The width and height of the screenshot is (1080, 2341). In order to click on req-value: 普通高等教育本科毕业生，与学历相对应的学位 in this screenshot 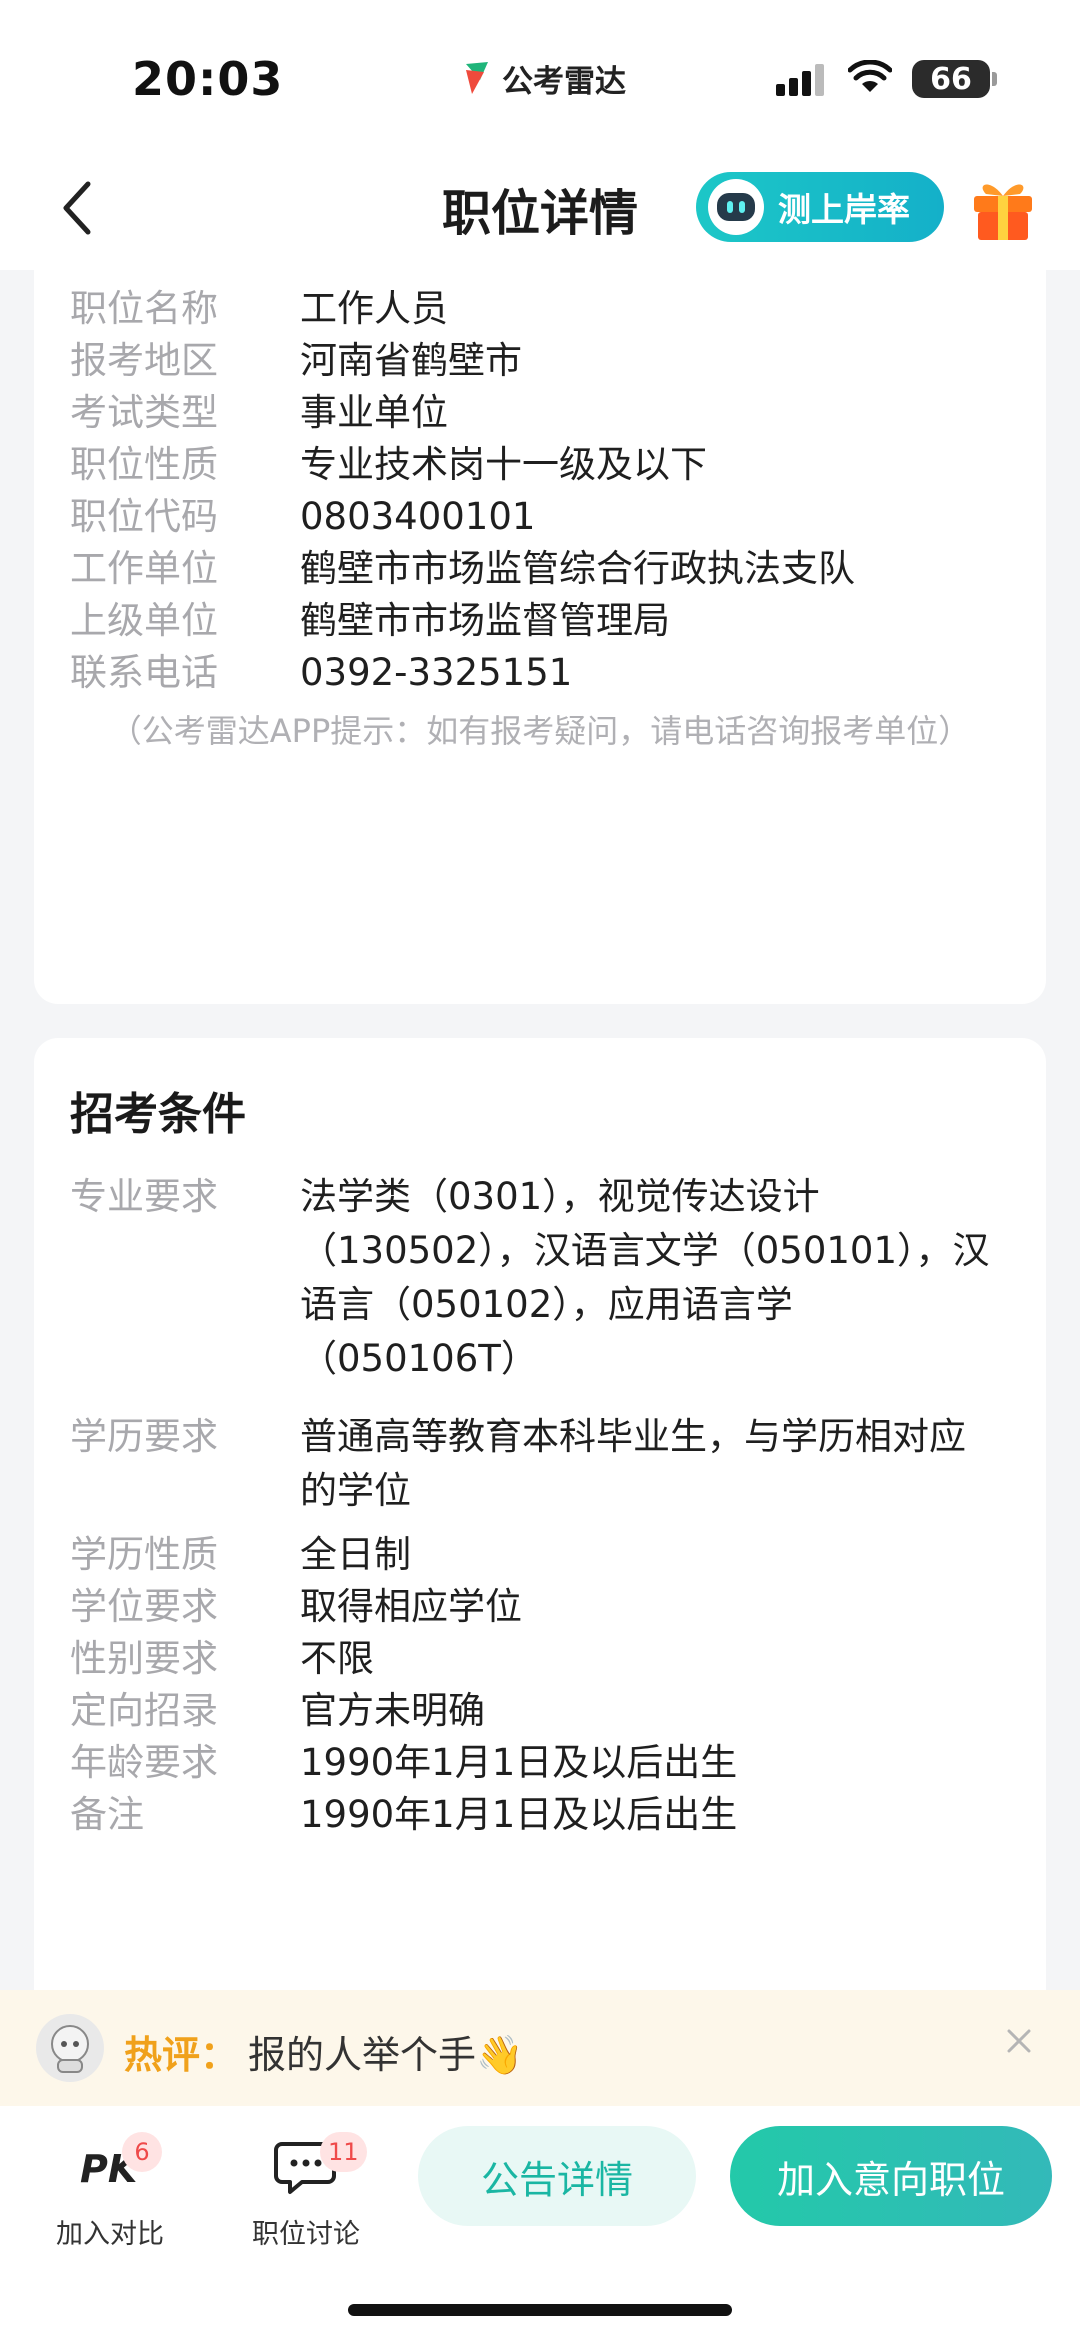, I will do `click(633, 1463)`.